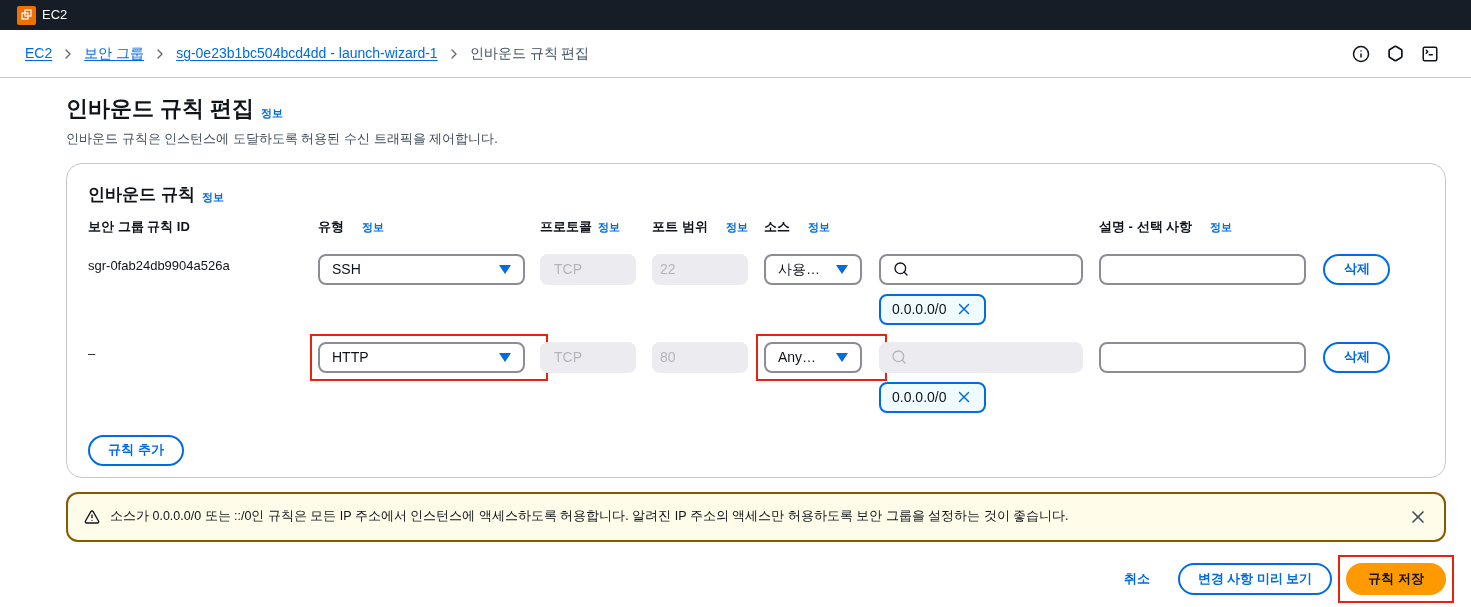  Describe the element at coordinates (1136, 578) in the screenshot. I see `cancel-link: 취소` at that location.